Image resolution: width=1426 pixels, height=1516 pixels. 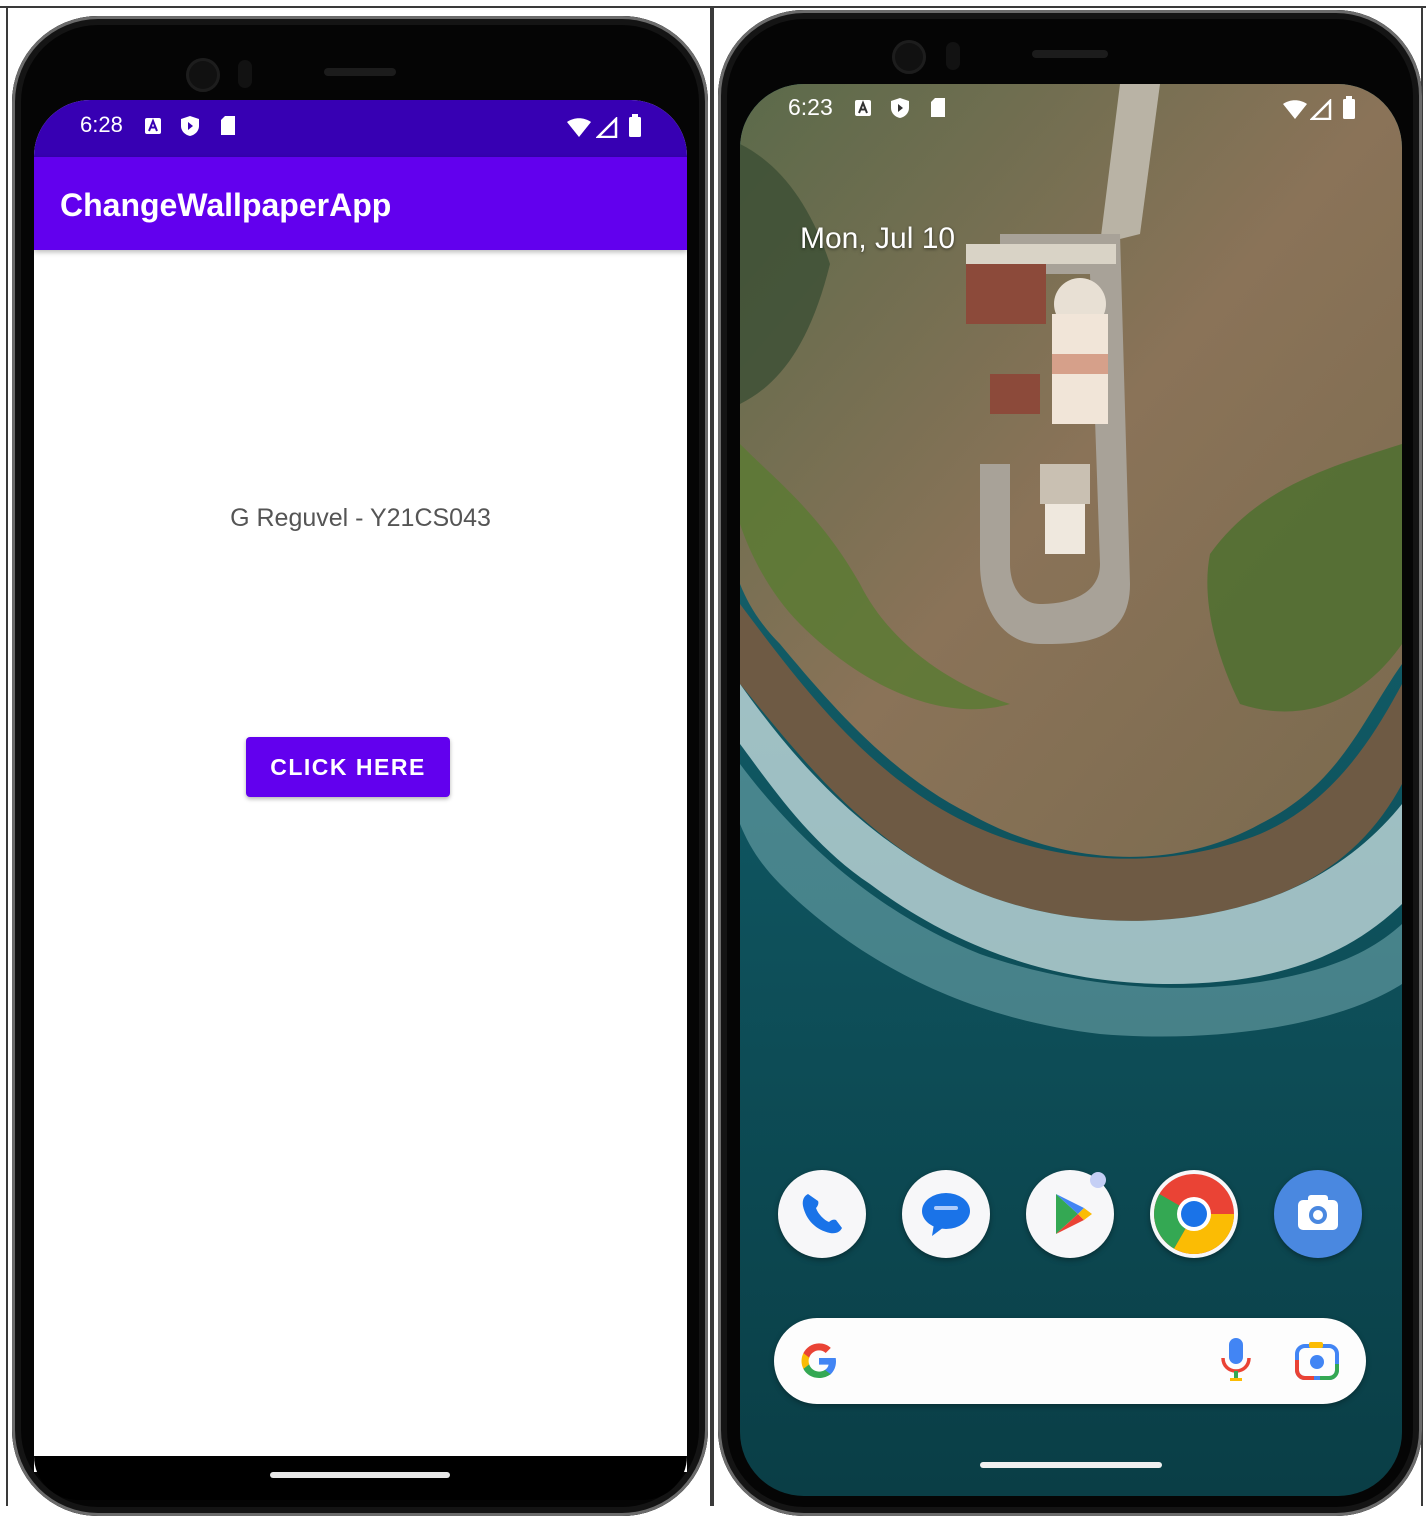 What do you see at coordinates (226, 205) in the screenshot?
I see `app-title: ChangeWallpaperApp` at bounding box center [226, 205].